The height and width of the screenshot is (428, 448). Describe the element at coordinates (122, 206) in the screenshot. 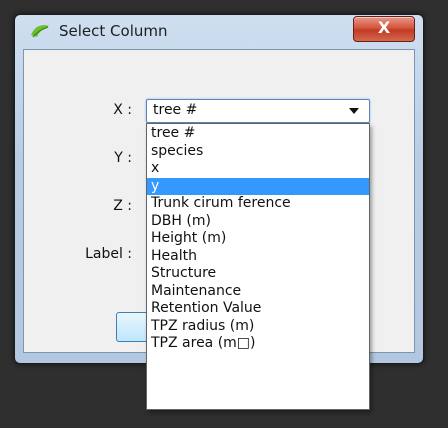

I see `z-field-label: Z :` at that location.